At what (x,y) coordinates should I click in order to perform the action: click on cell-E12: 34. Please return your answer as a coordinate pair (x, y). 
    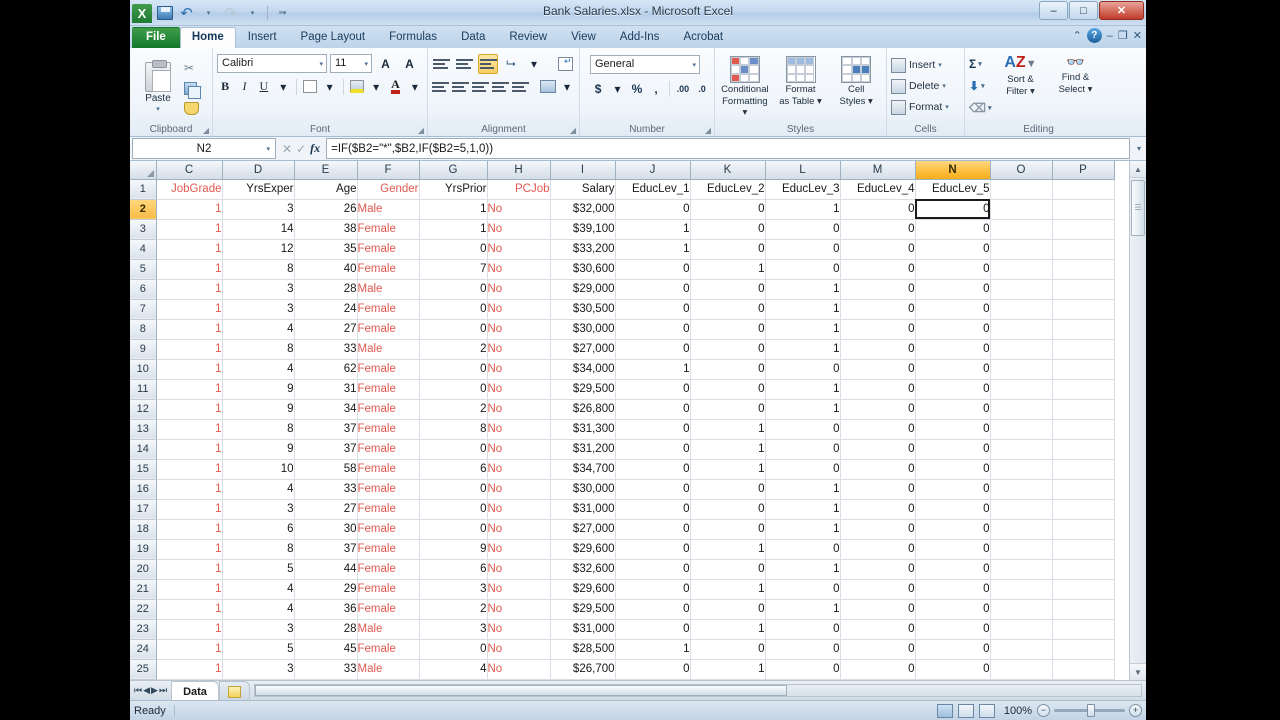
    Looking at the image, I should click on (326, 409).